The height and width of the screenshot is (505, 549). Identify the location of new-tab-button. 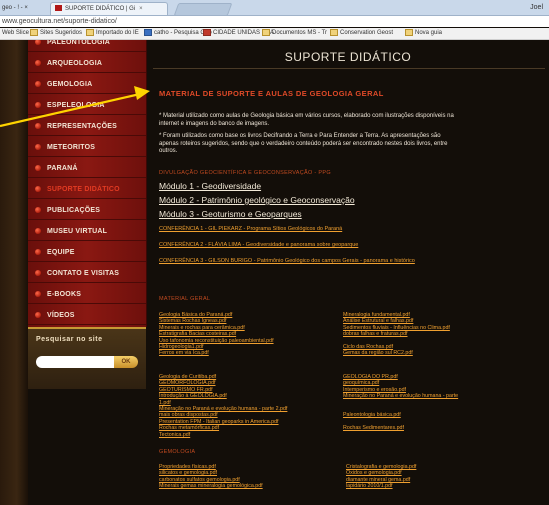
(203, 9).